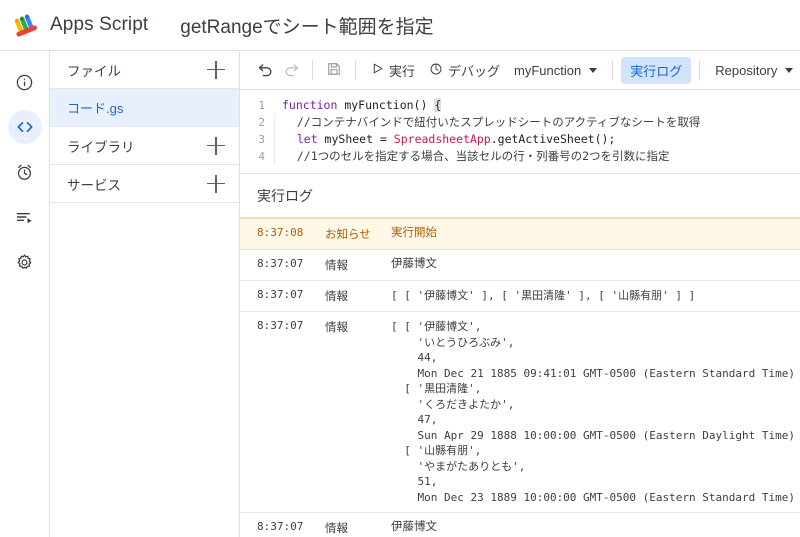 The image size is (800, 537). Describe the element at coordinates (438, 105) in the screenshot. I see `code-token: {` at that location.